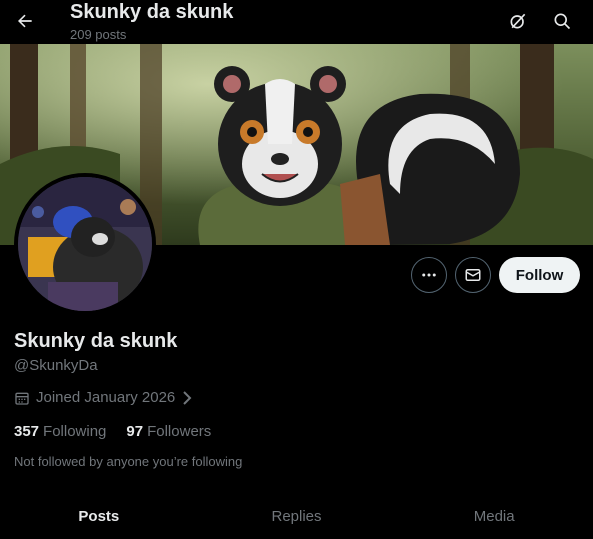 The width and height of the screenshot is (593, 539). Describe the element at coordinates (56, 365) in the screenshot. I see `profile-handle: @SkunkyDa` at that location.